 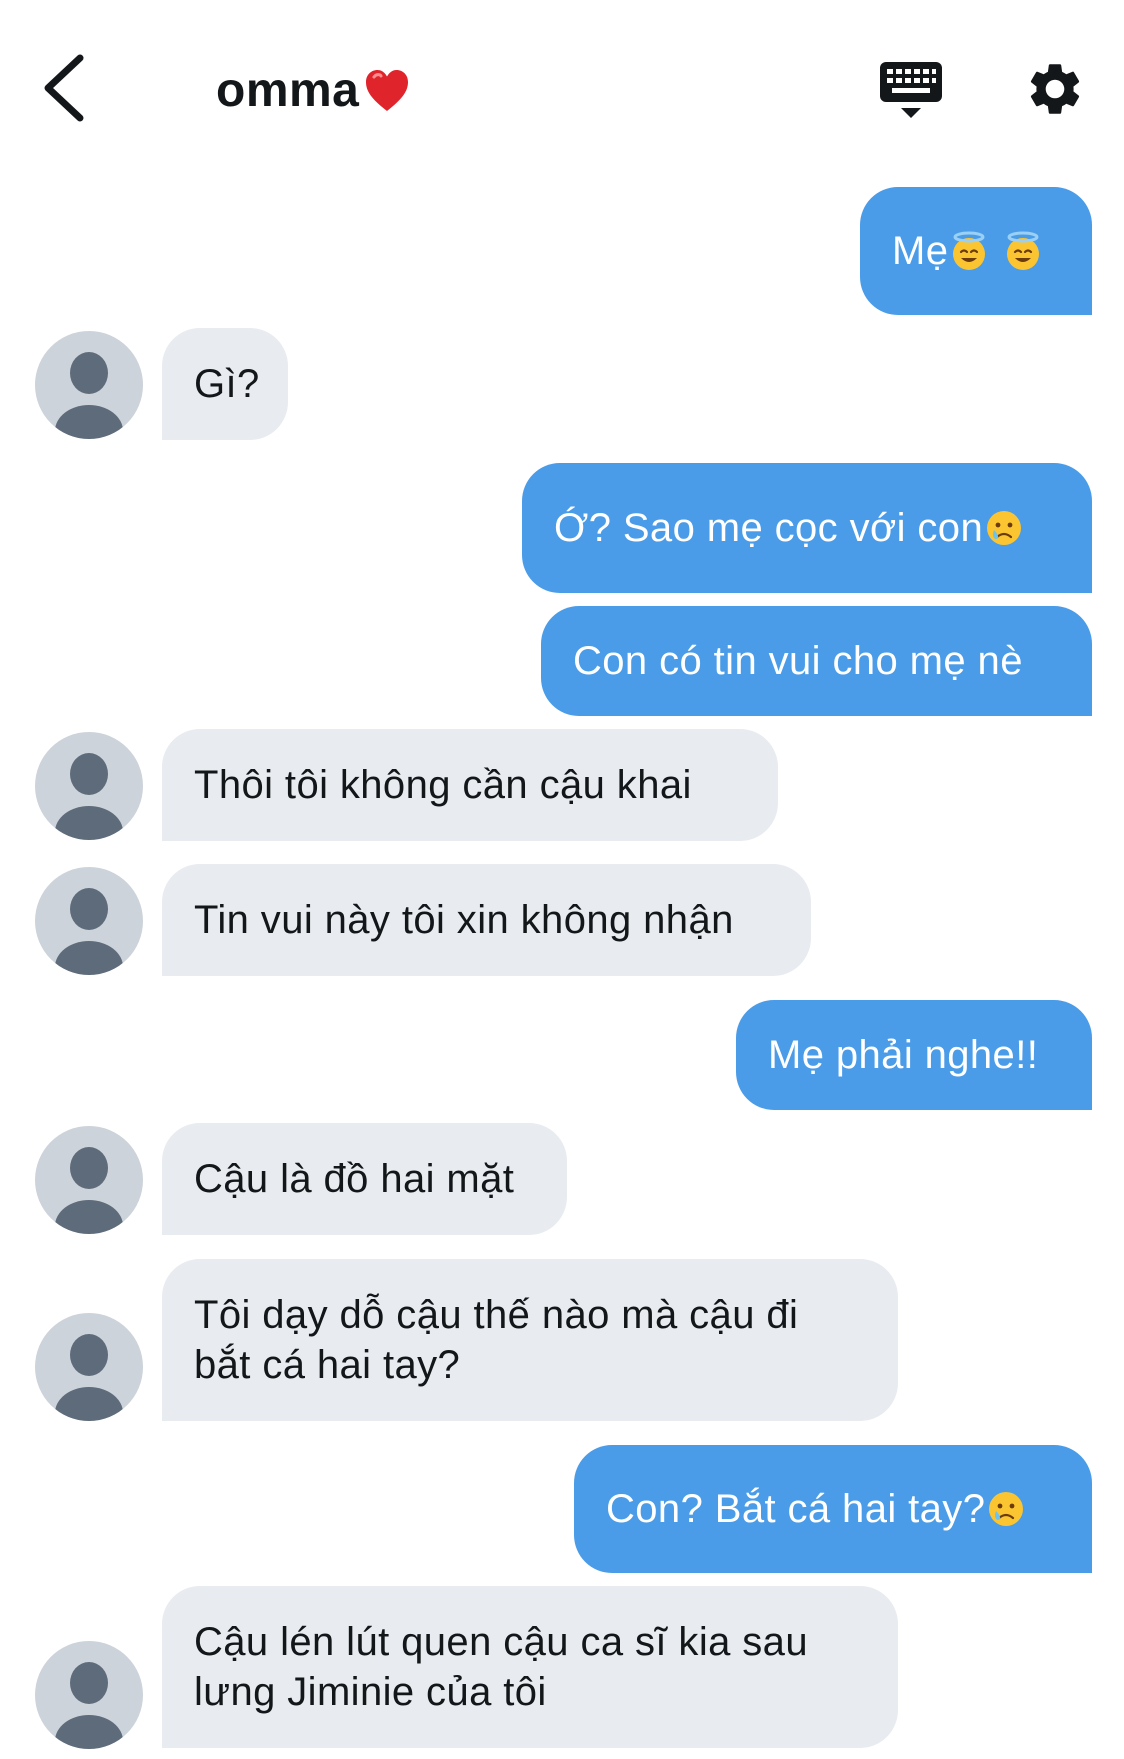 I want to click on message-text: Cậu là đồ hai mặt, so click(x=354, y=1179).